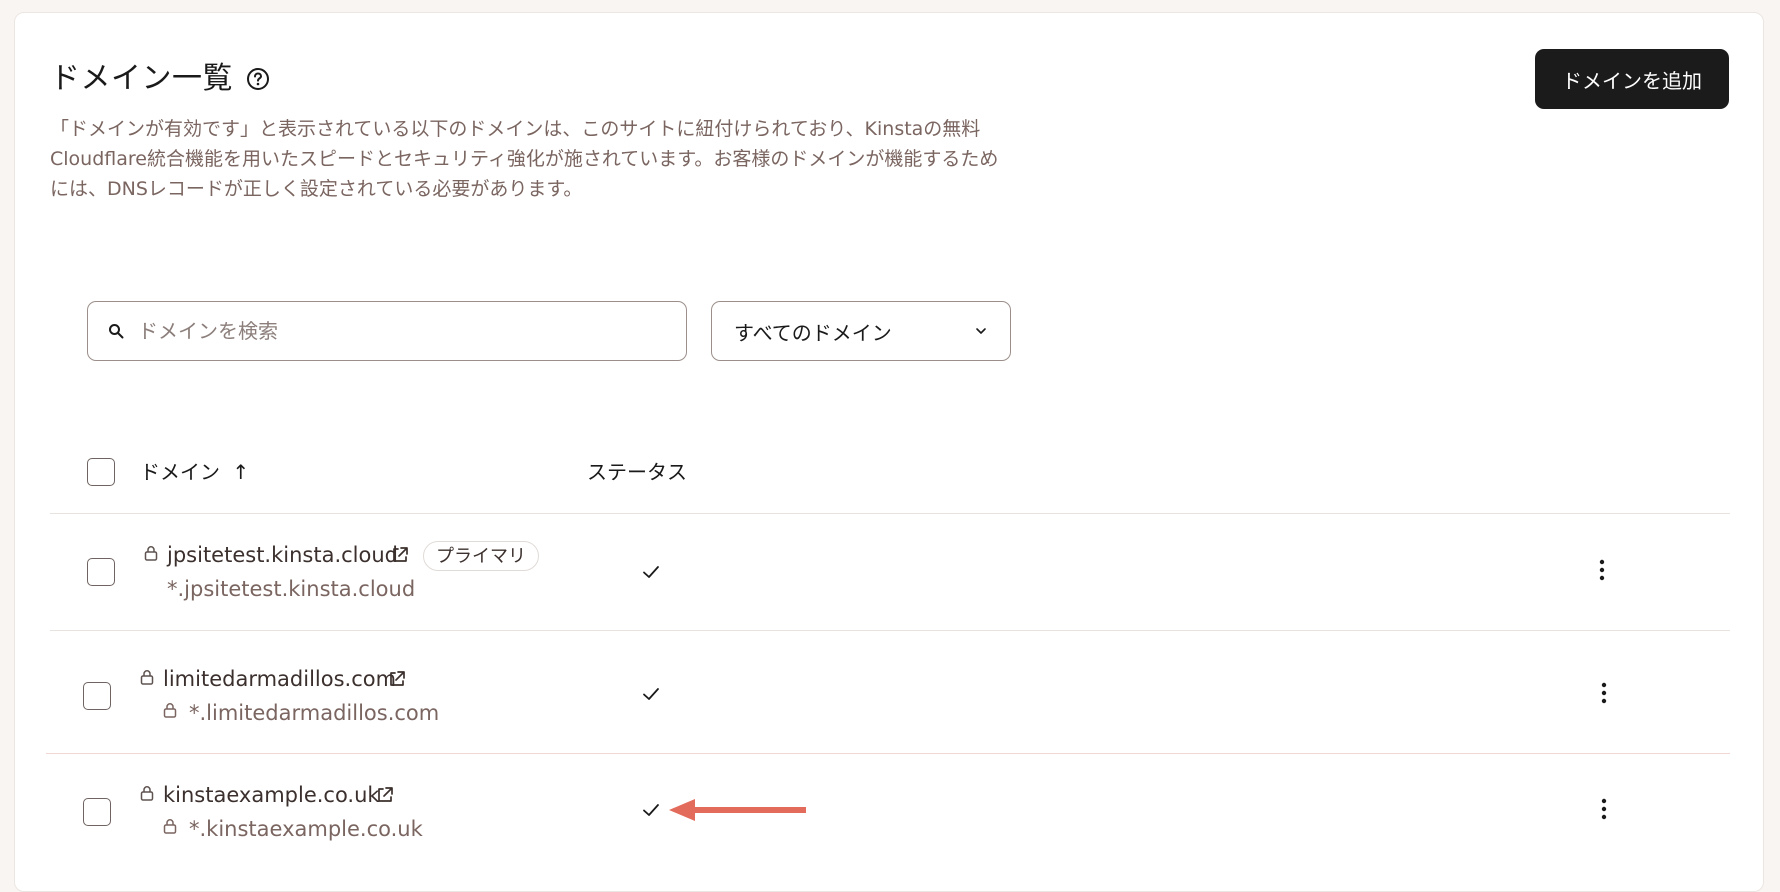  Describe the element at coordinates (1632, 79) in the screenshot. I see `add-domain-button: ドメインを追加` at that location.